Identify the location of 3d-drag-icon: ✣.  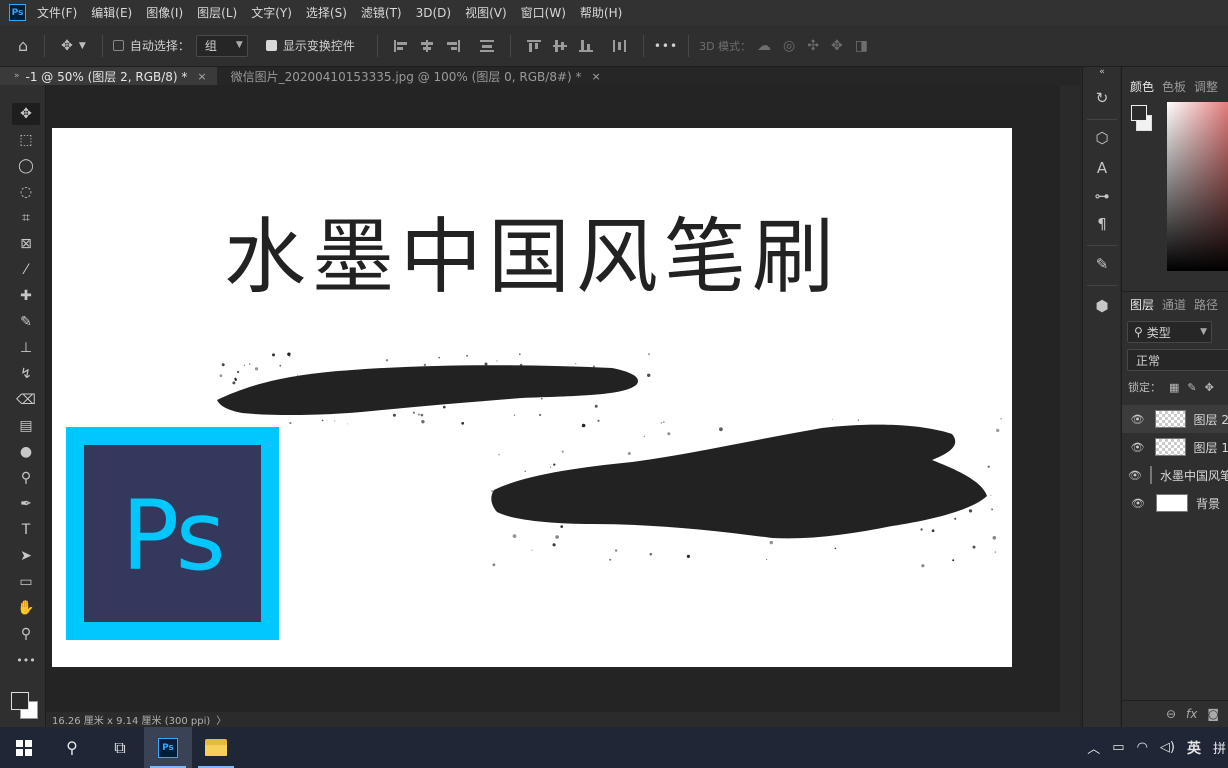
(813, 46).